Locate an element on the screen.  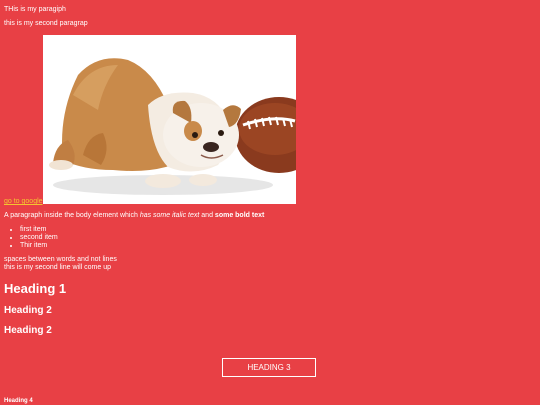
heading-2-second: Heading 2 is located at coordinates (28, 330).